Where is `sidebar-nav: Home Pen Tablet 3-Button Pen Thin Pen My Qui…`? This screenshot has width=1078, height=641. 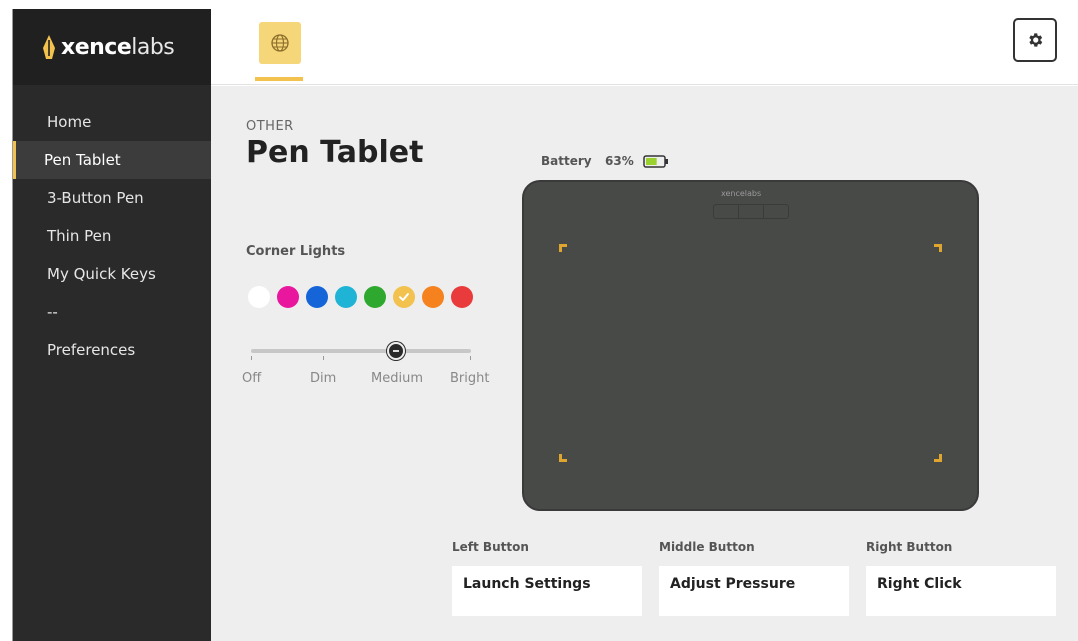 sidebar-nav: Home Pen Tablet 3-Button Pen Thin Pen My Qui… is located at coordinates (112, 236).